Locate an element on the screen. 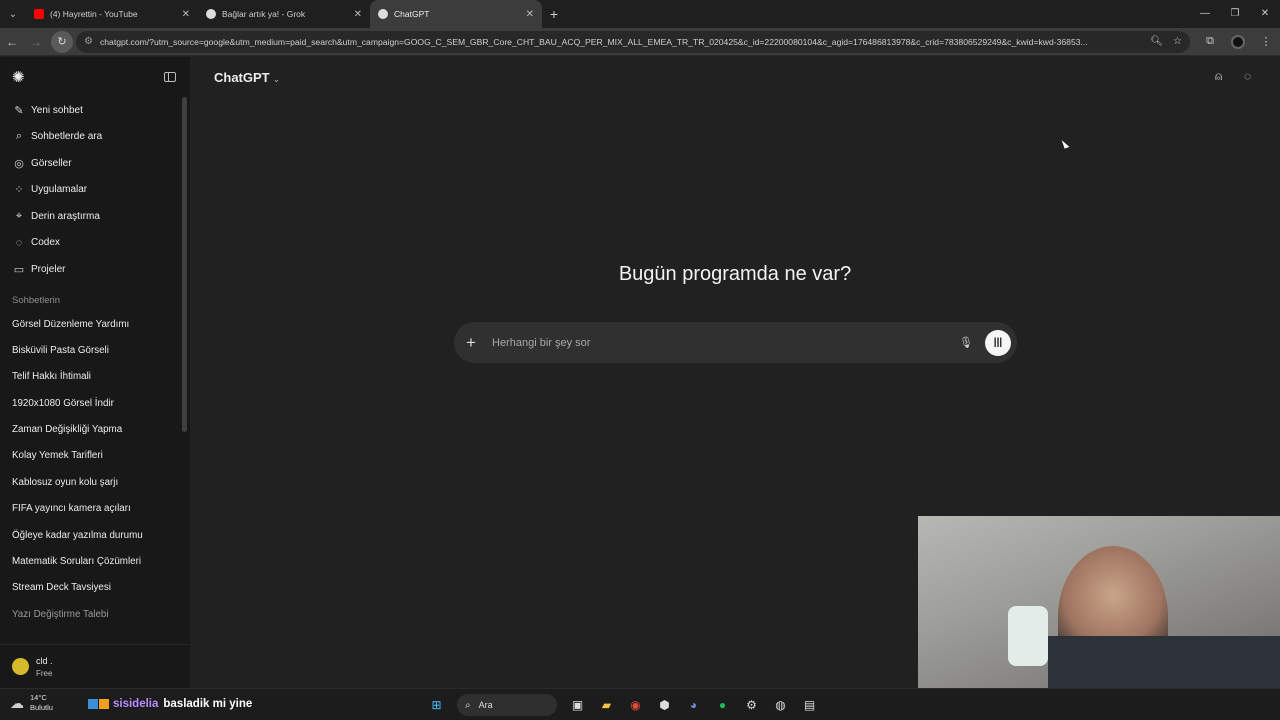  menu-kebab-icon: ⋮ is located at coordinates (1266, 41).